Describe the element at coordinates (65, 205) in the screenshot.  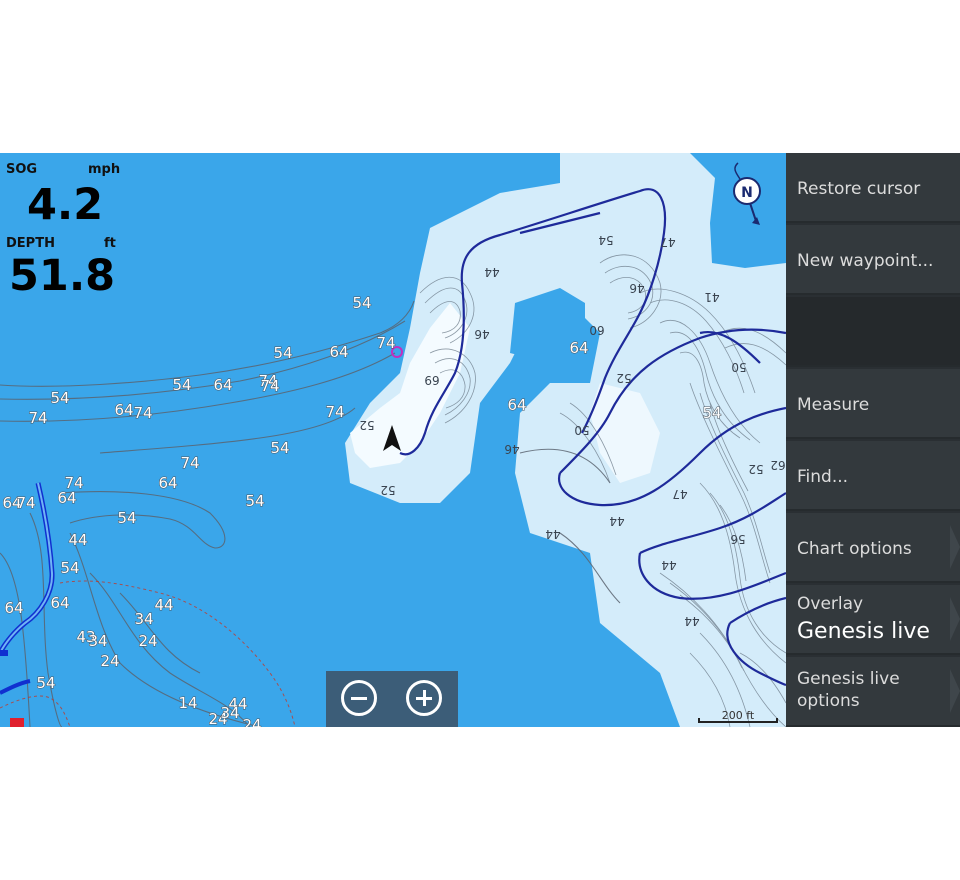
I see `sog-value: 4.2` at that location.